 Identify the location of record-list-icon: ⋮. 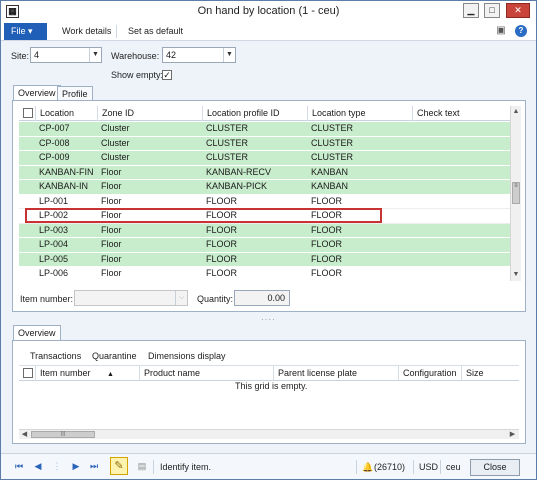
(57, 466).